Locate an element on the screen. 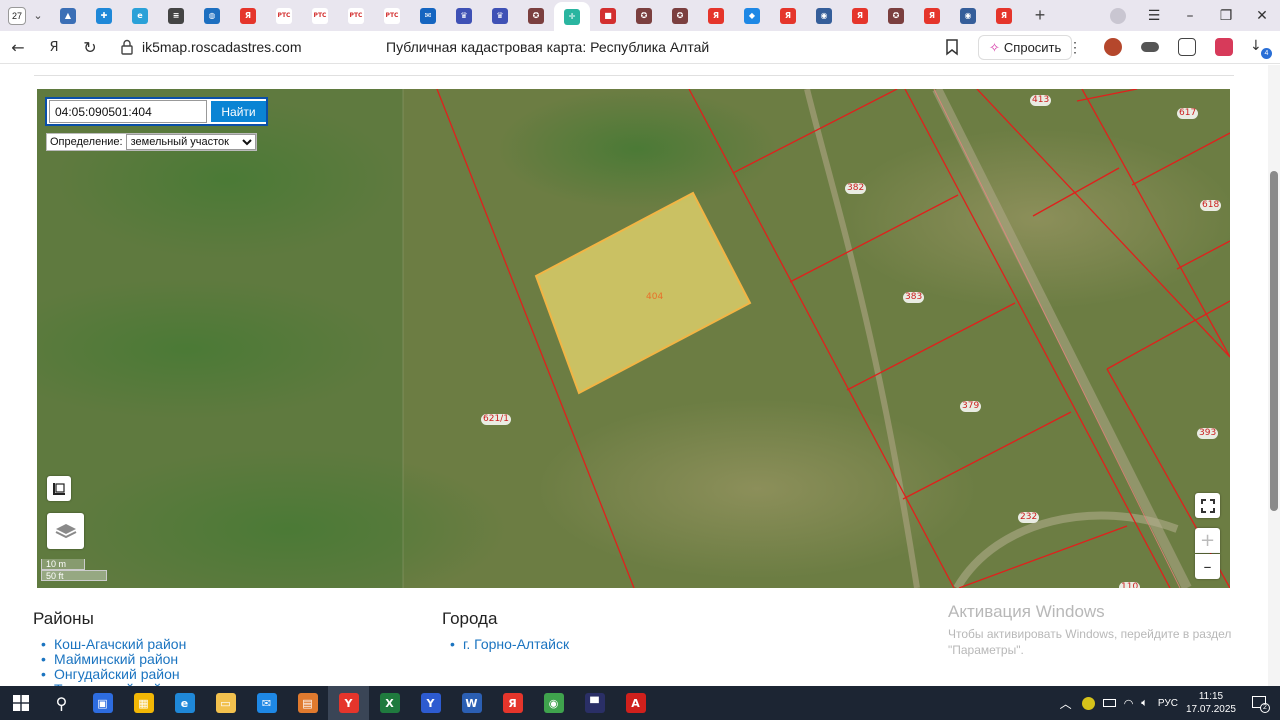 Image resolution: width=1280 pixels, height=720 pixels. lock-icon is located at coordinates (127, 47).